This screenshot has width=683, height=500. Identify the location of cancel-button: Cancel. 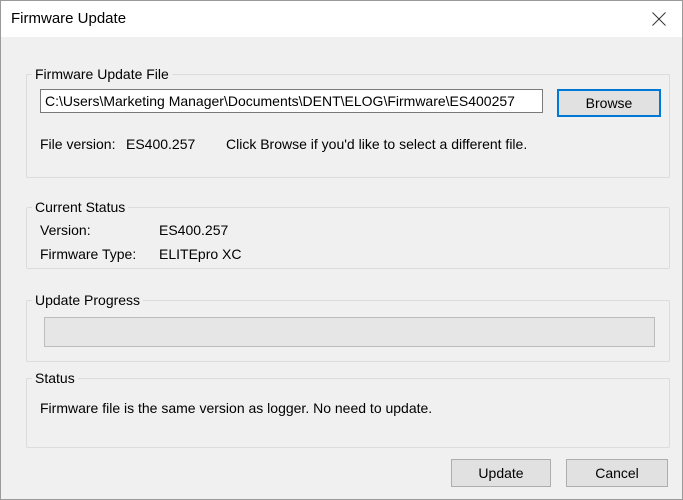
(617, 473).